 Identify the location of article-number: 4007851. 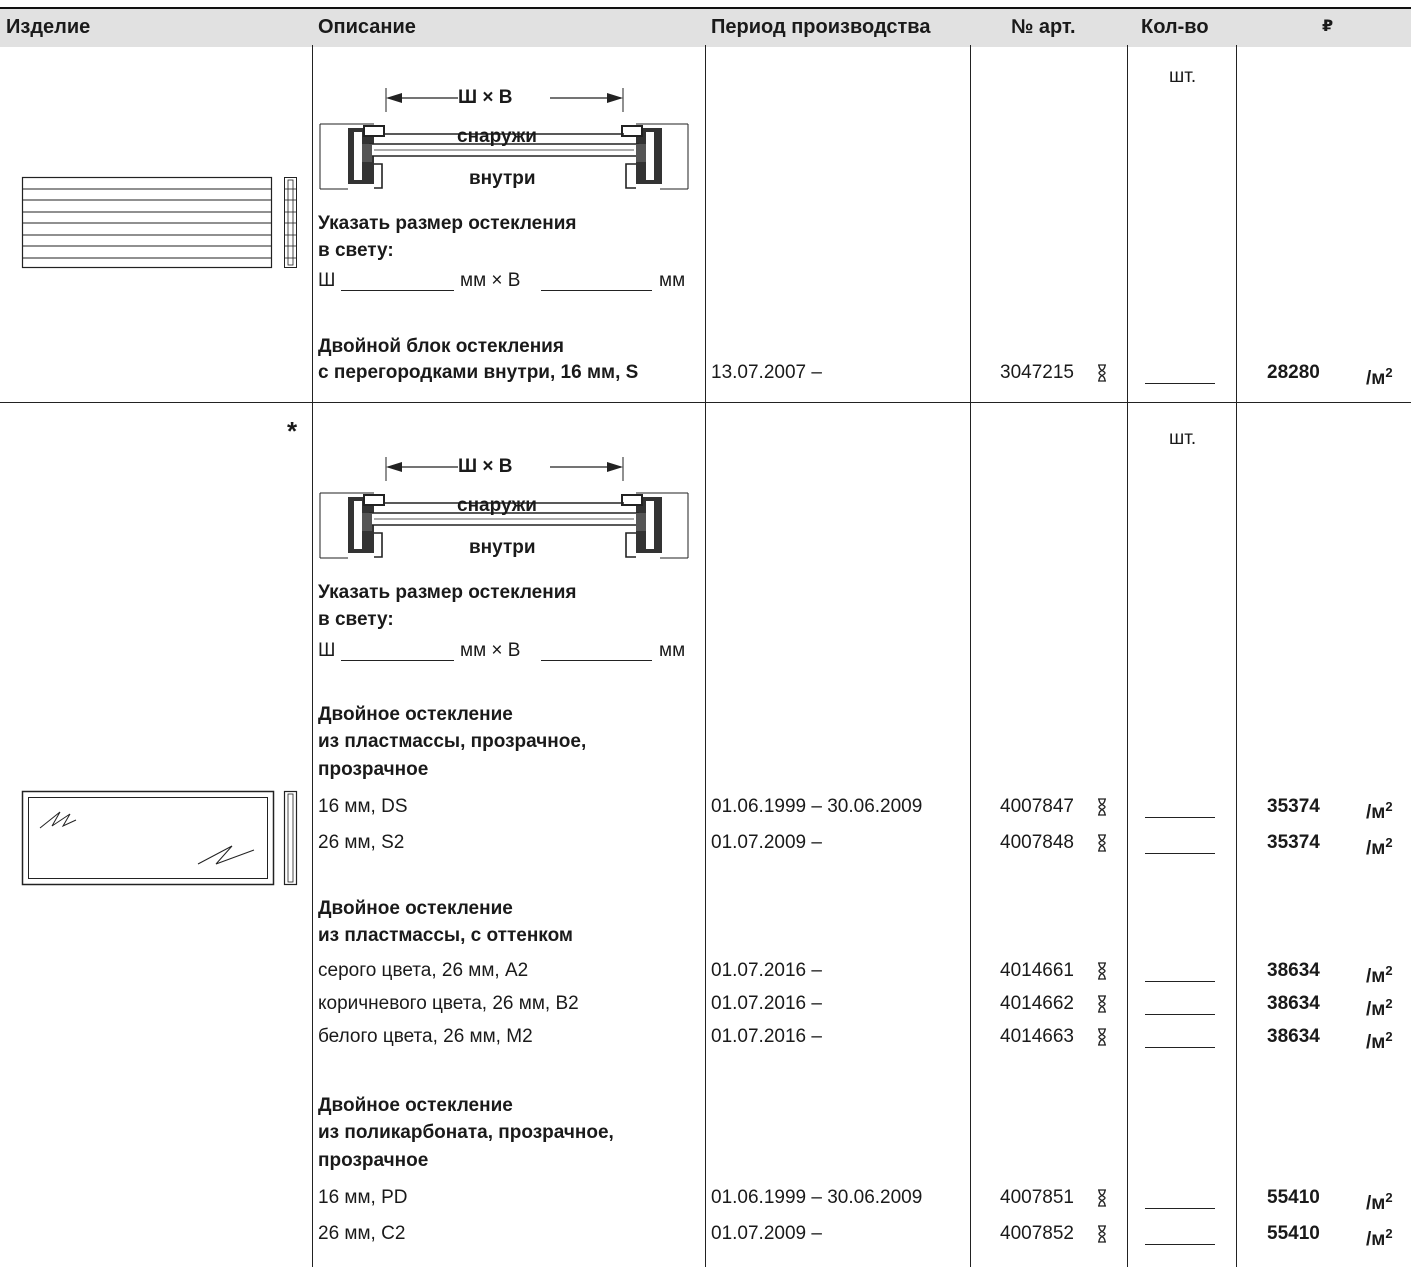
(1037, 1197).